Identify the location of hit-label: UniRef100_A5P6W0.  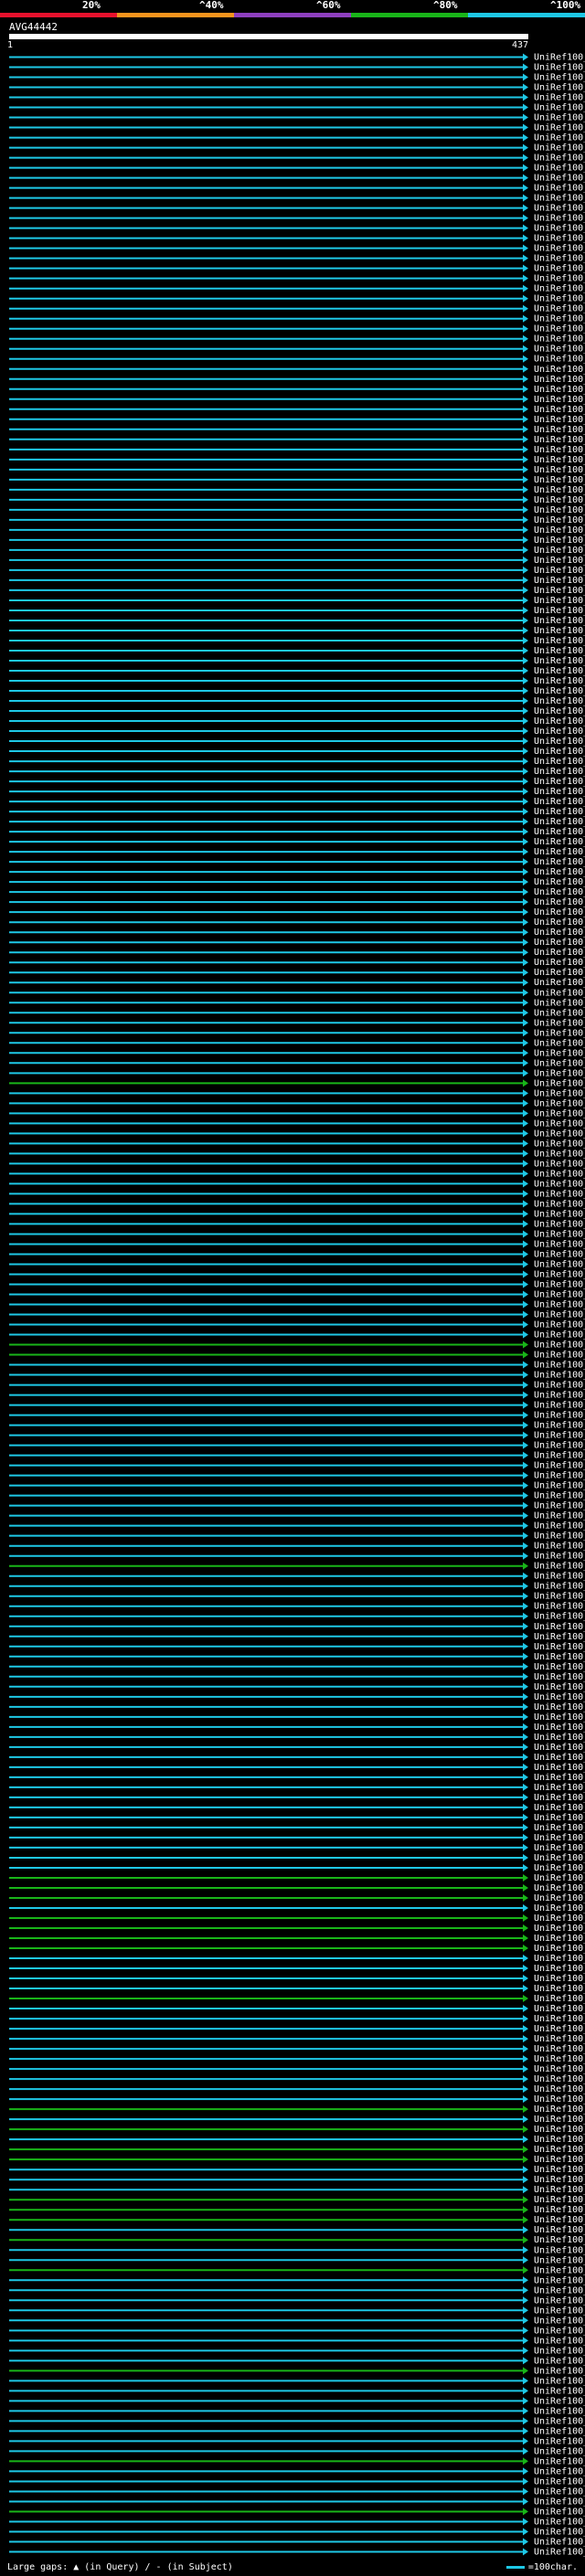
(560, 852).